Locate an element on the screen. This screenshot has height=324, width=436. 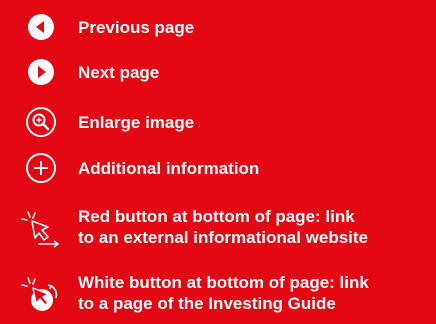
red-button-cursor-icon is located at coordinates (40, 228).